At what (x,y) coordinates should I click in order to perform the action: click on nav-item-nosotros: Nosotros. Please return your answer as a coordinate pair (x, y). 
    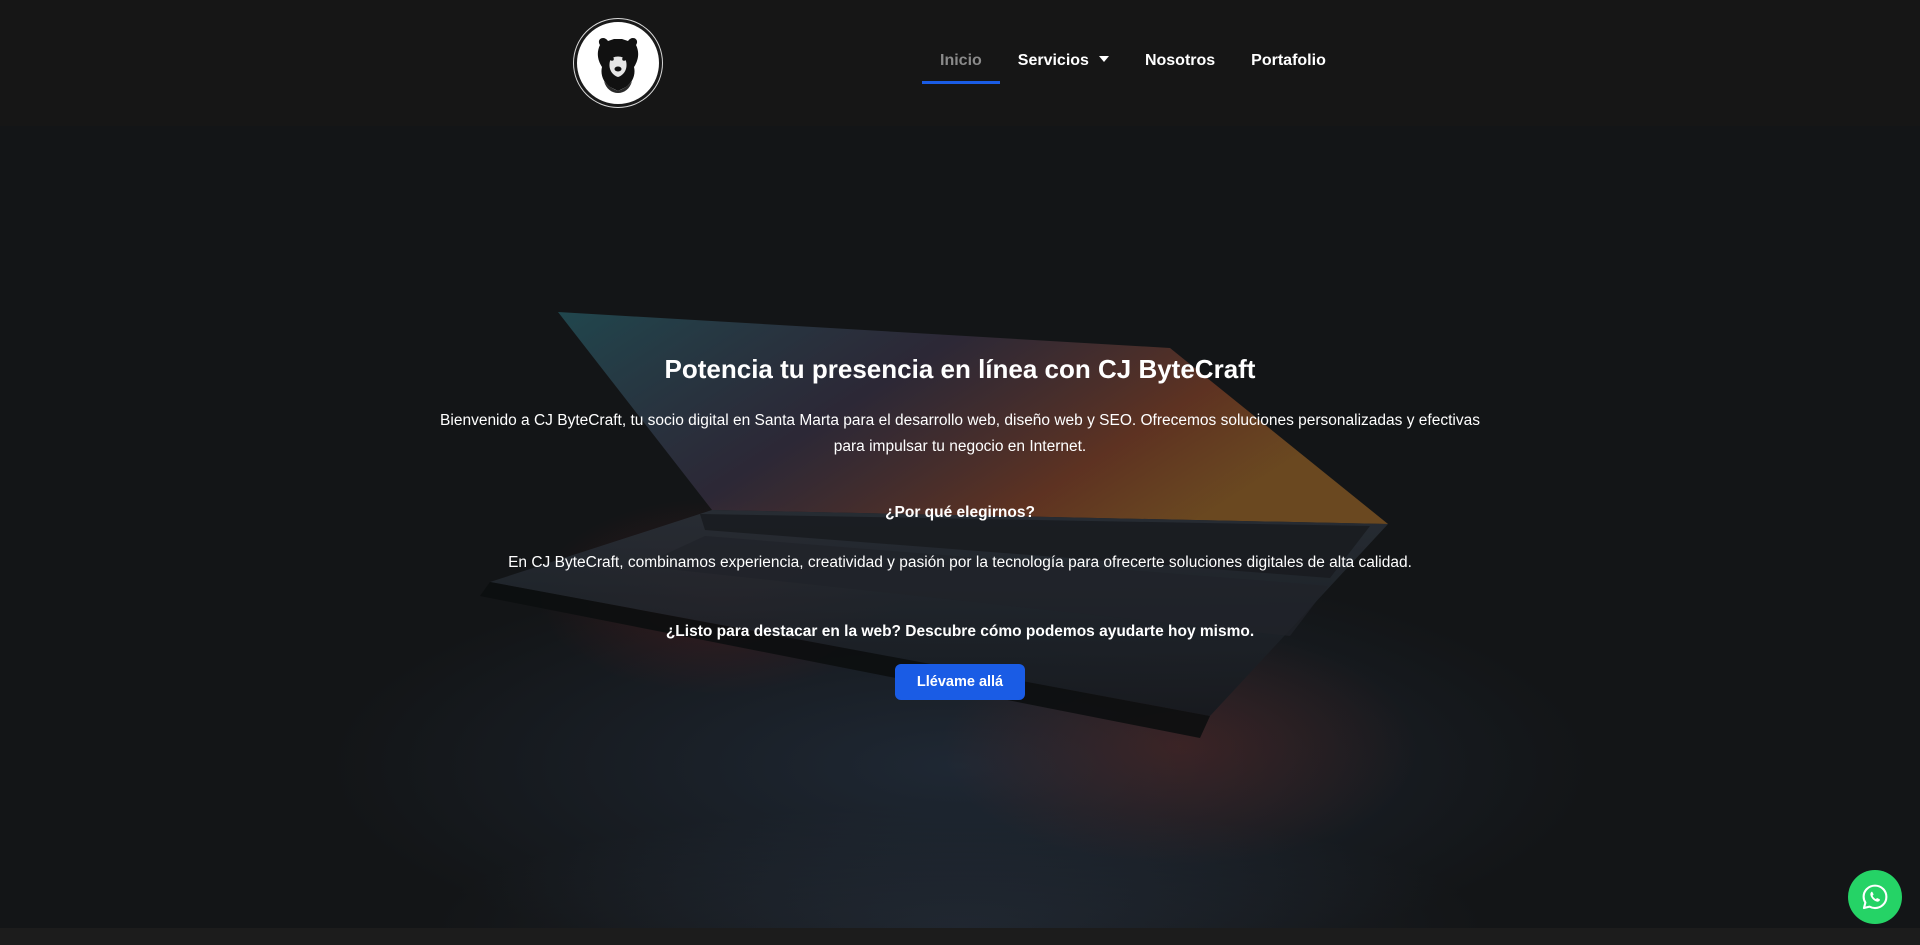
    Looking at the image, I should click on (1180, 63).